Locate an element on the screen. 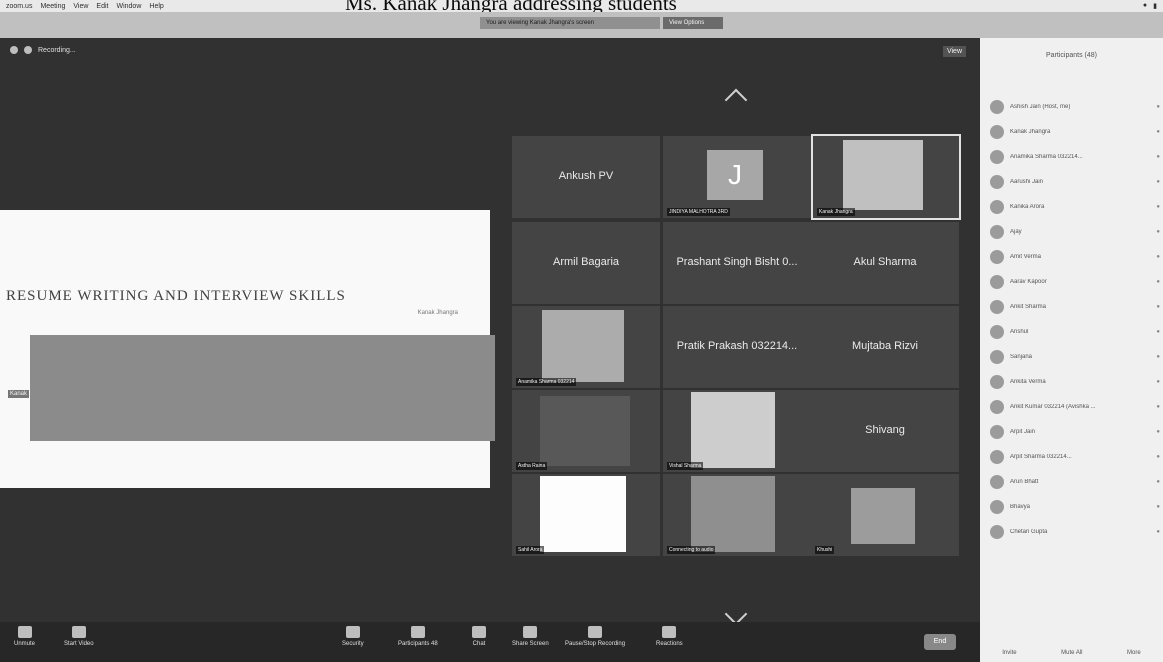  menu-window: Window is located at coordinates (128, 6).